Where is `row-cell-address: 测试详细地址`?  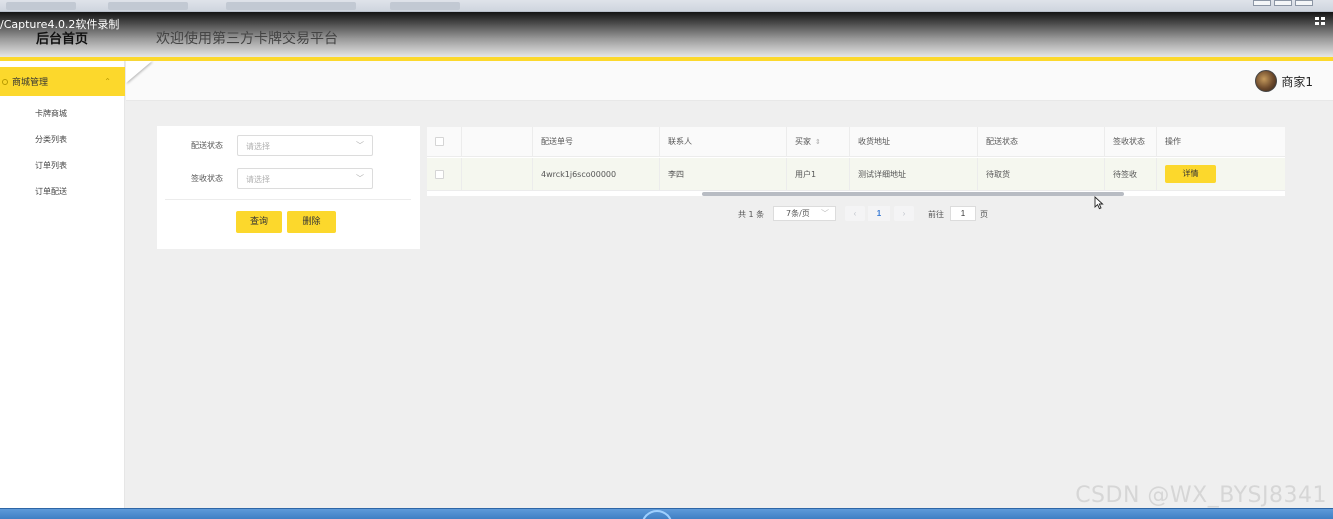 row-cell-address: 测试详细地址 is located at coordinates (914, 174).